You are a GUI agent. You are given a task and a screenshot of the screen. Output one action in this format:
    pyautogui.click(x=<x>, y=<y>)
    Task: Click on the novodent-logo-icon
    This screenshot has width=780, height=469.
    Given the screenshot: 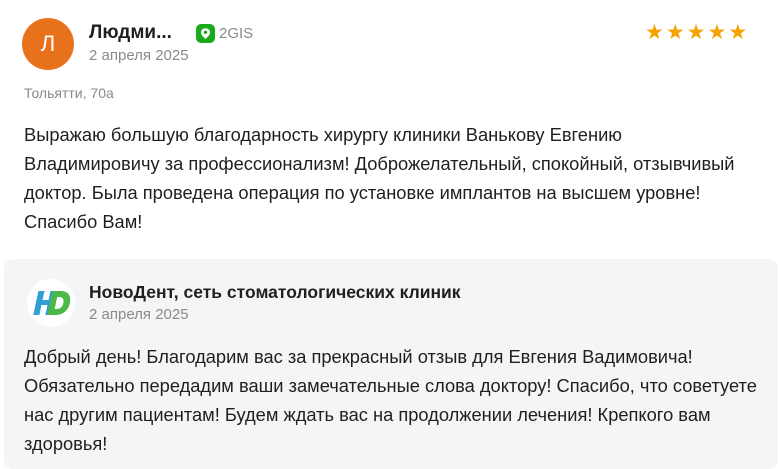 What is the action you would take?
    pyautogui.click(x=51, y=303)
    